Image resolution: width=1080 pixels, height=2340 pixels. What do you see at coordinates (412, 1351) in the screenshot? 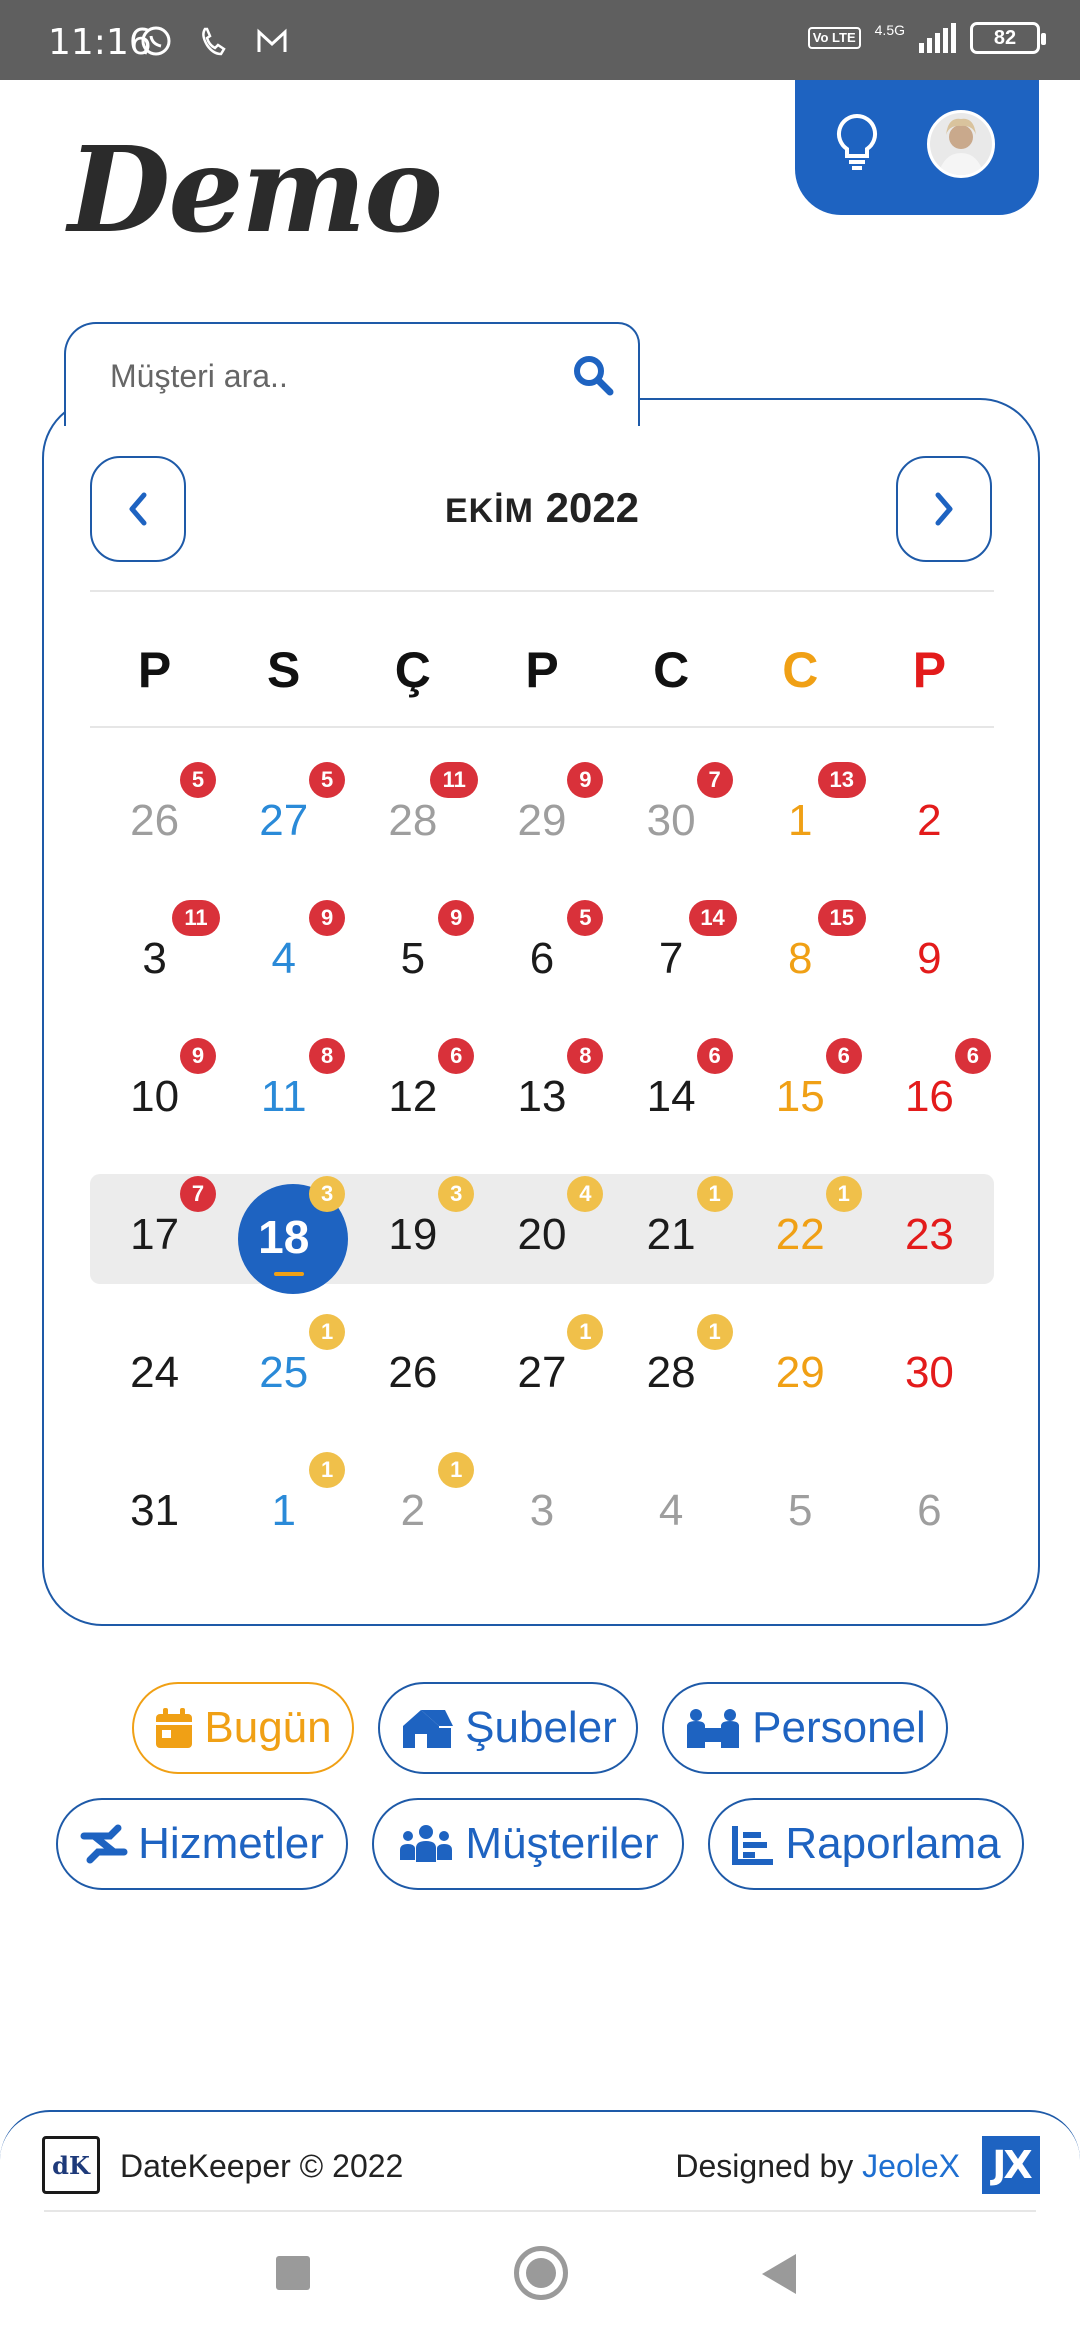
I see `day-cell: 26` at bounding box center [412, 1351].